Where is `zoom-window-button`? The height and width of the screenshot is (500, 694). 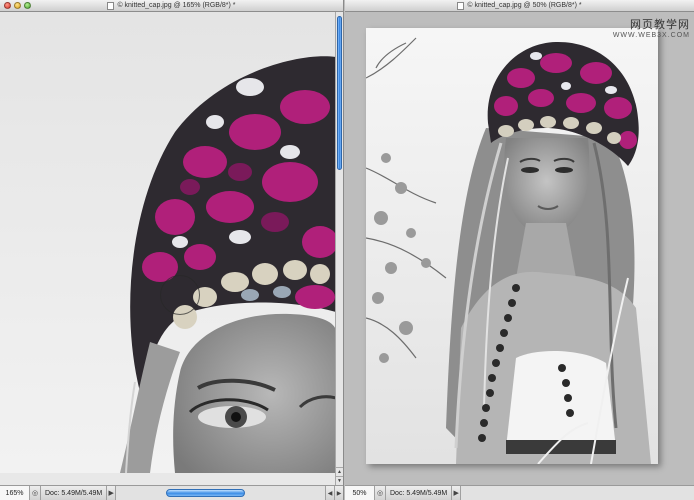
zoom-window-button is located at coordinates (27, 5).